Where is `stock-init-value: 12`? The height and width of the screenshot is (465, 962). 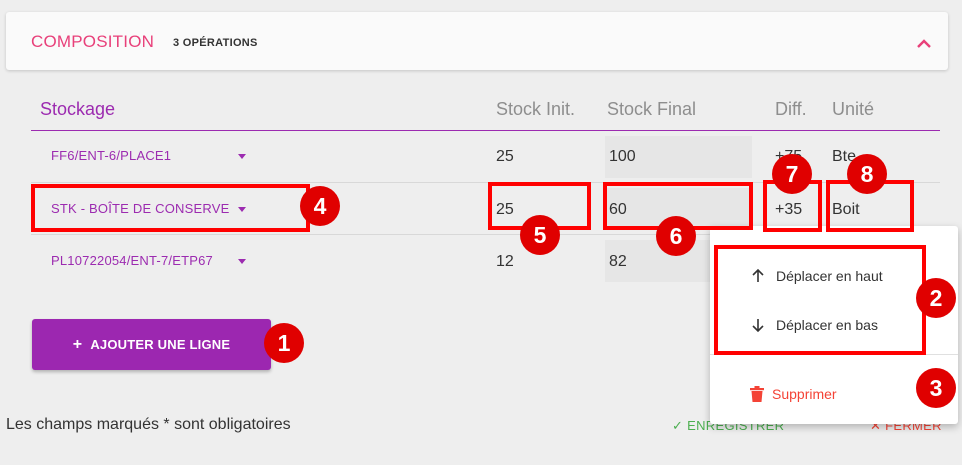 stock-init-value: 12 is located at coordinates (505, 261).